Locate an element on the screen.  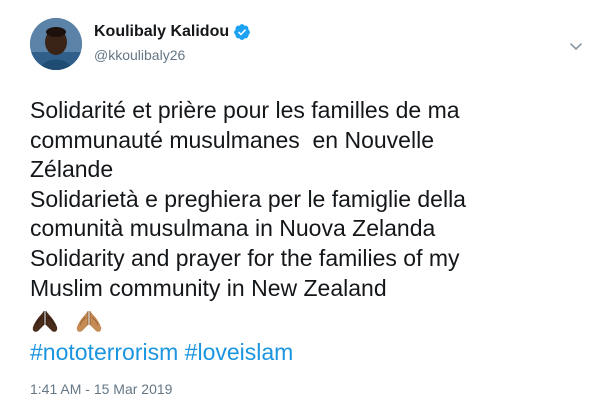
timestamp: 1:41 AM - 15 Mar 2019 is located at coordinates (101, 389).